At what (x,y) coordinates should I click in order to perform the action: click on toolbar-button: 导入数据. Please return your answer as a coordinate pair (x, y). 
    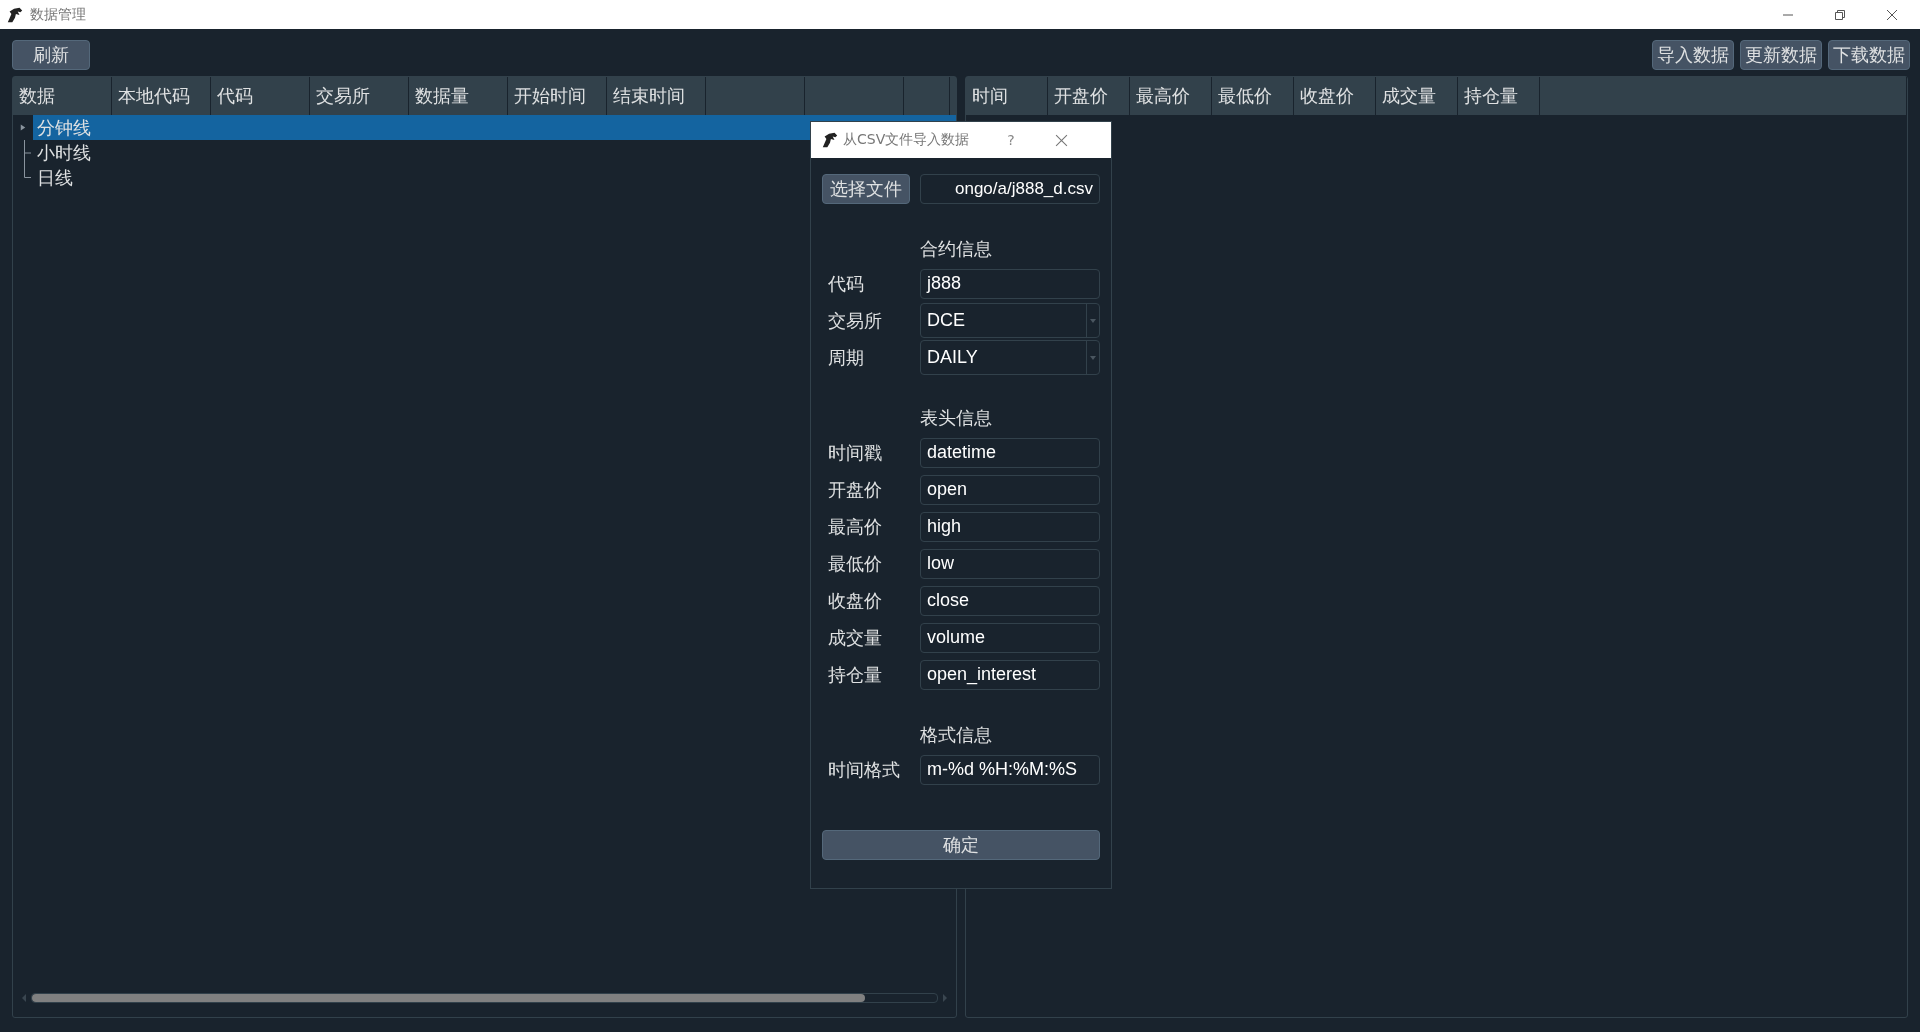
    Looking at the image, I should click on (1693, 55).